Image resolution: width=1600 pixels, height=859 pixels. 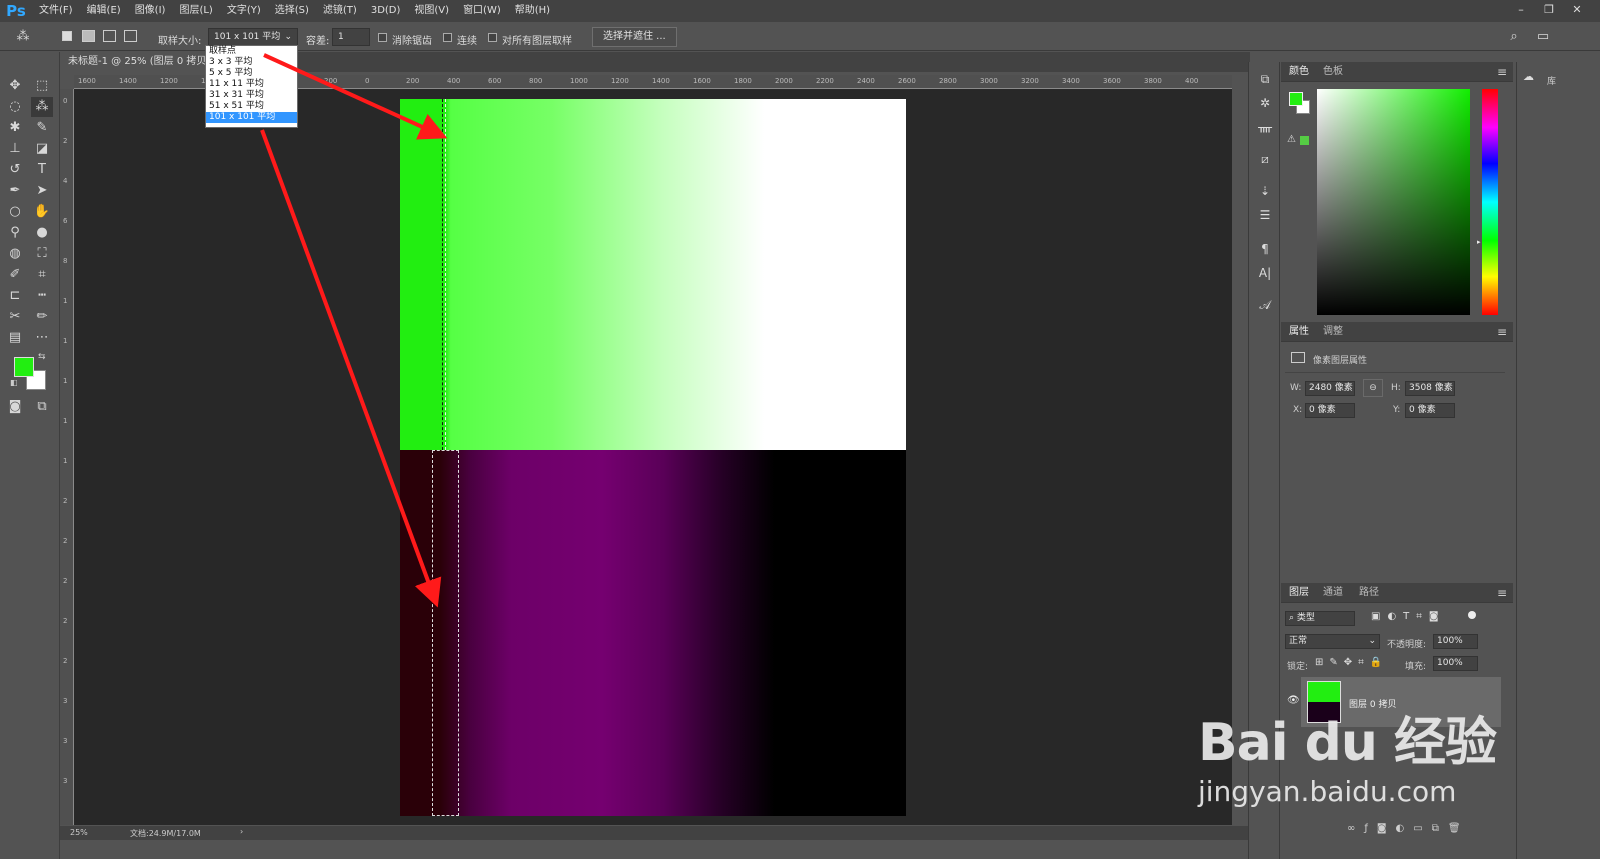 I want to click on antialias-checkbox, so click(x=382, y=37).